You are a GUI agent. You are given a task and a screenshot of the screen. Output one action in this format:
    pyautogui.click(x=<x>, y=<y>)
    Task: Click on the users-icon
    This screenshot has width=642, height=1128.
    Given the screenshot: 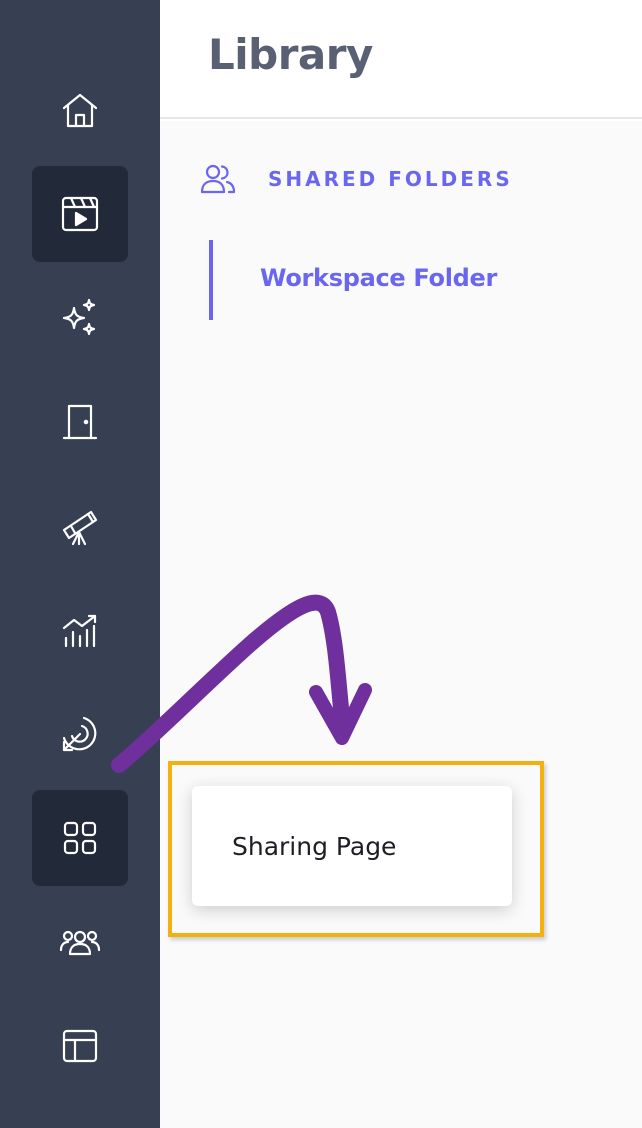 What is the action you would take?
    pyautogui.click(x=218, y=179)
    